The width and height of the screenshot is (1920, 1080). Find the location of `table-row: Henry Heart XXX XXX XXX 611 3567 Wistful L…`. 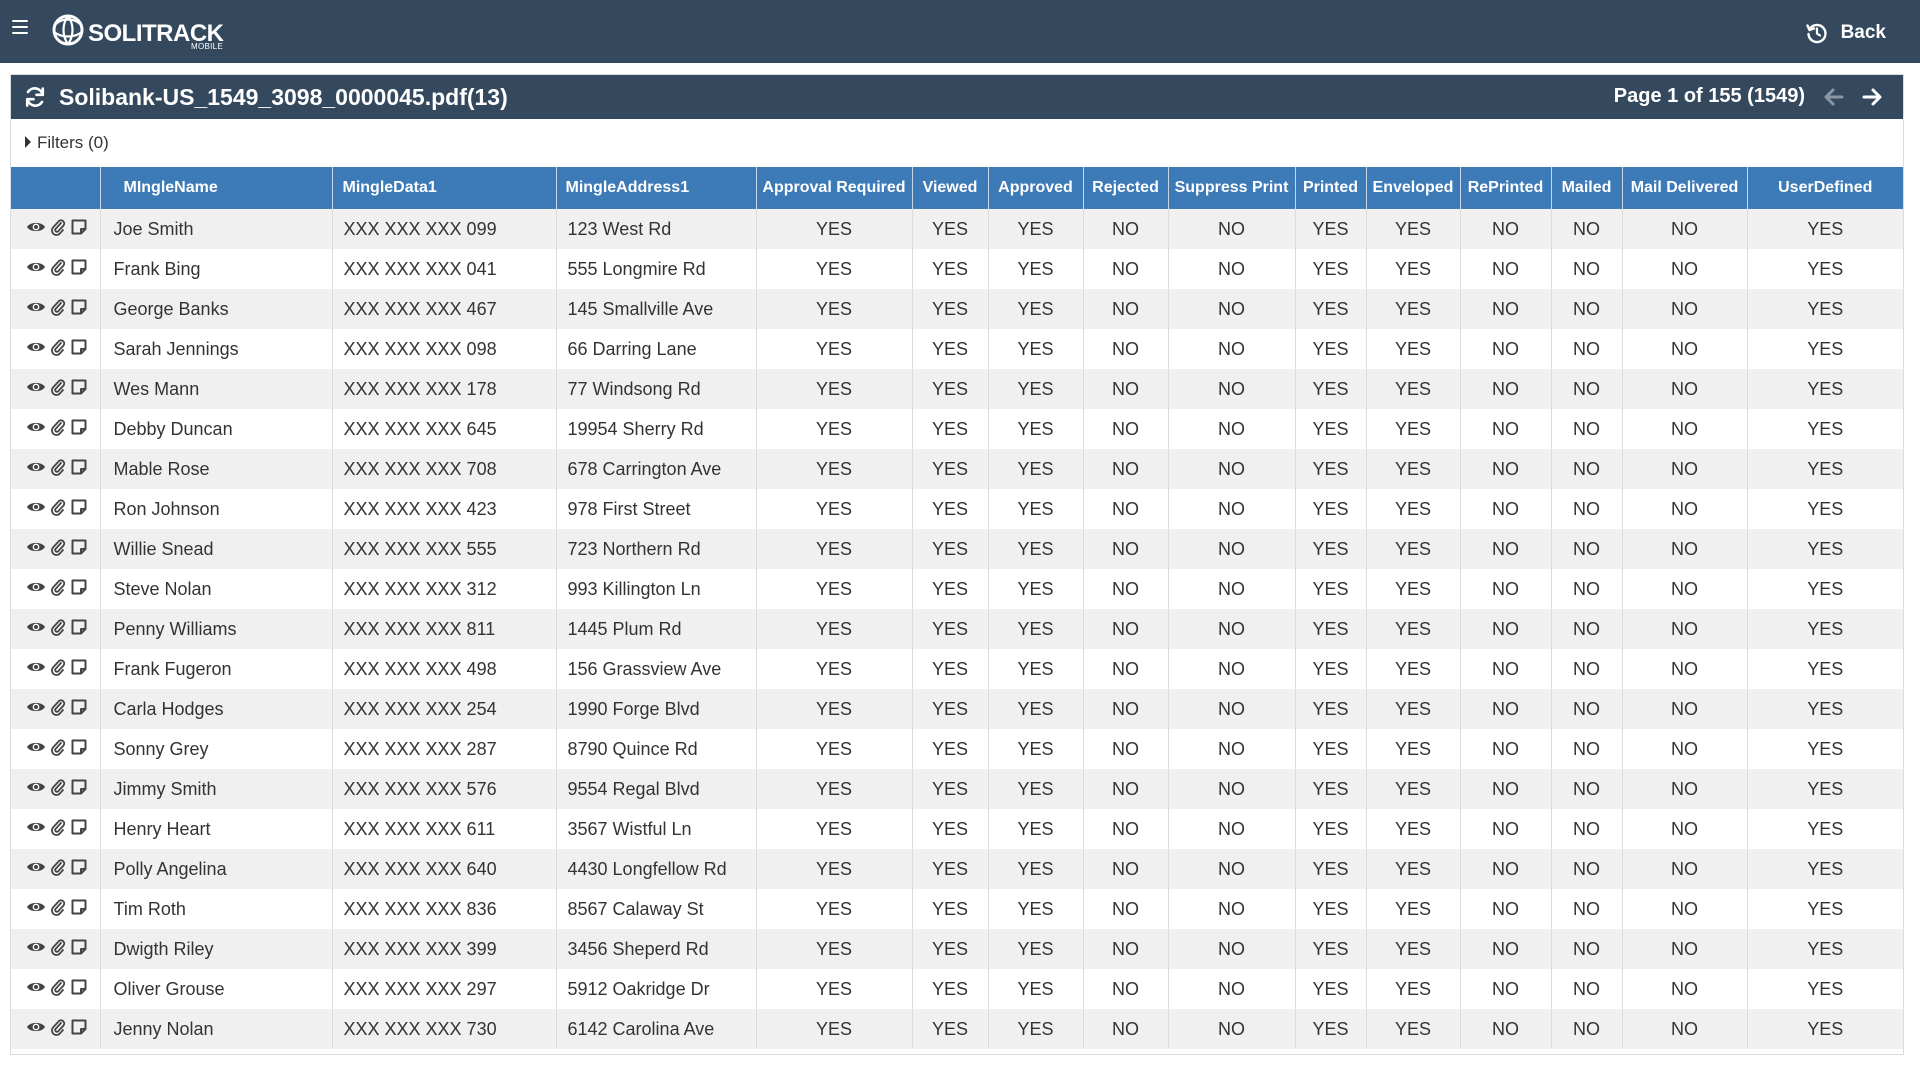

table-row: Henry Heart XXX XXX XXX 611 3567 Wistful L… is located at coordinates (957, 829).